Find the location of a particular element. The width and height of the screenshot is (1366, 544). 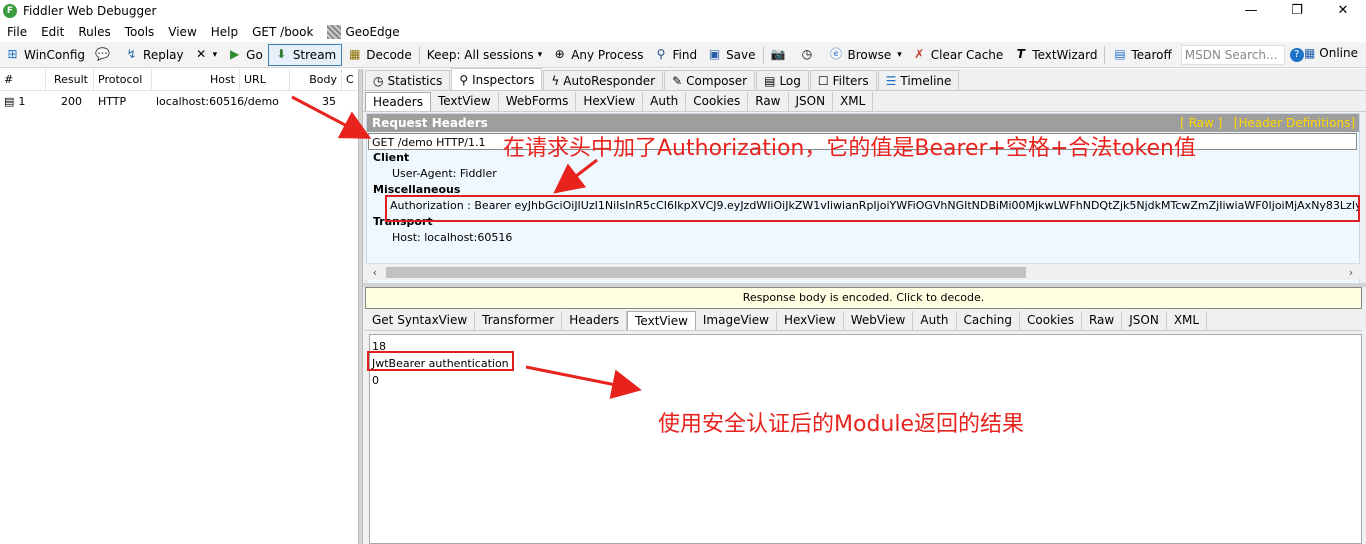

comment-button: 💬 is located at coordinates (104, 55).